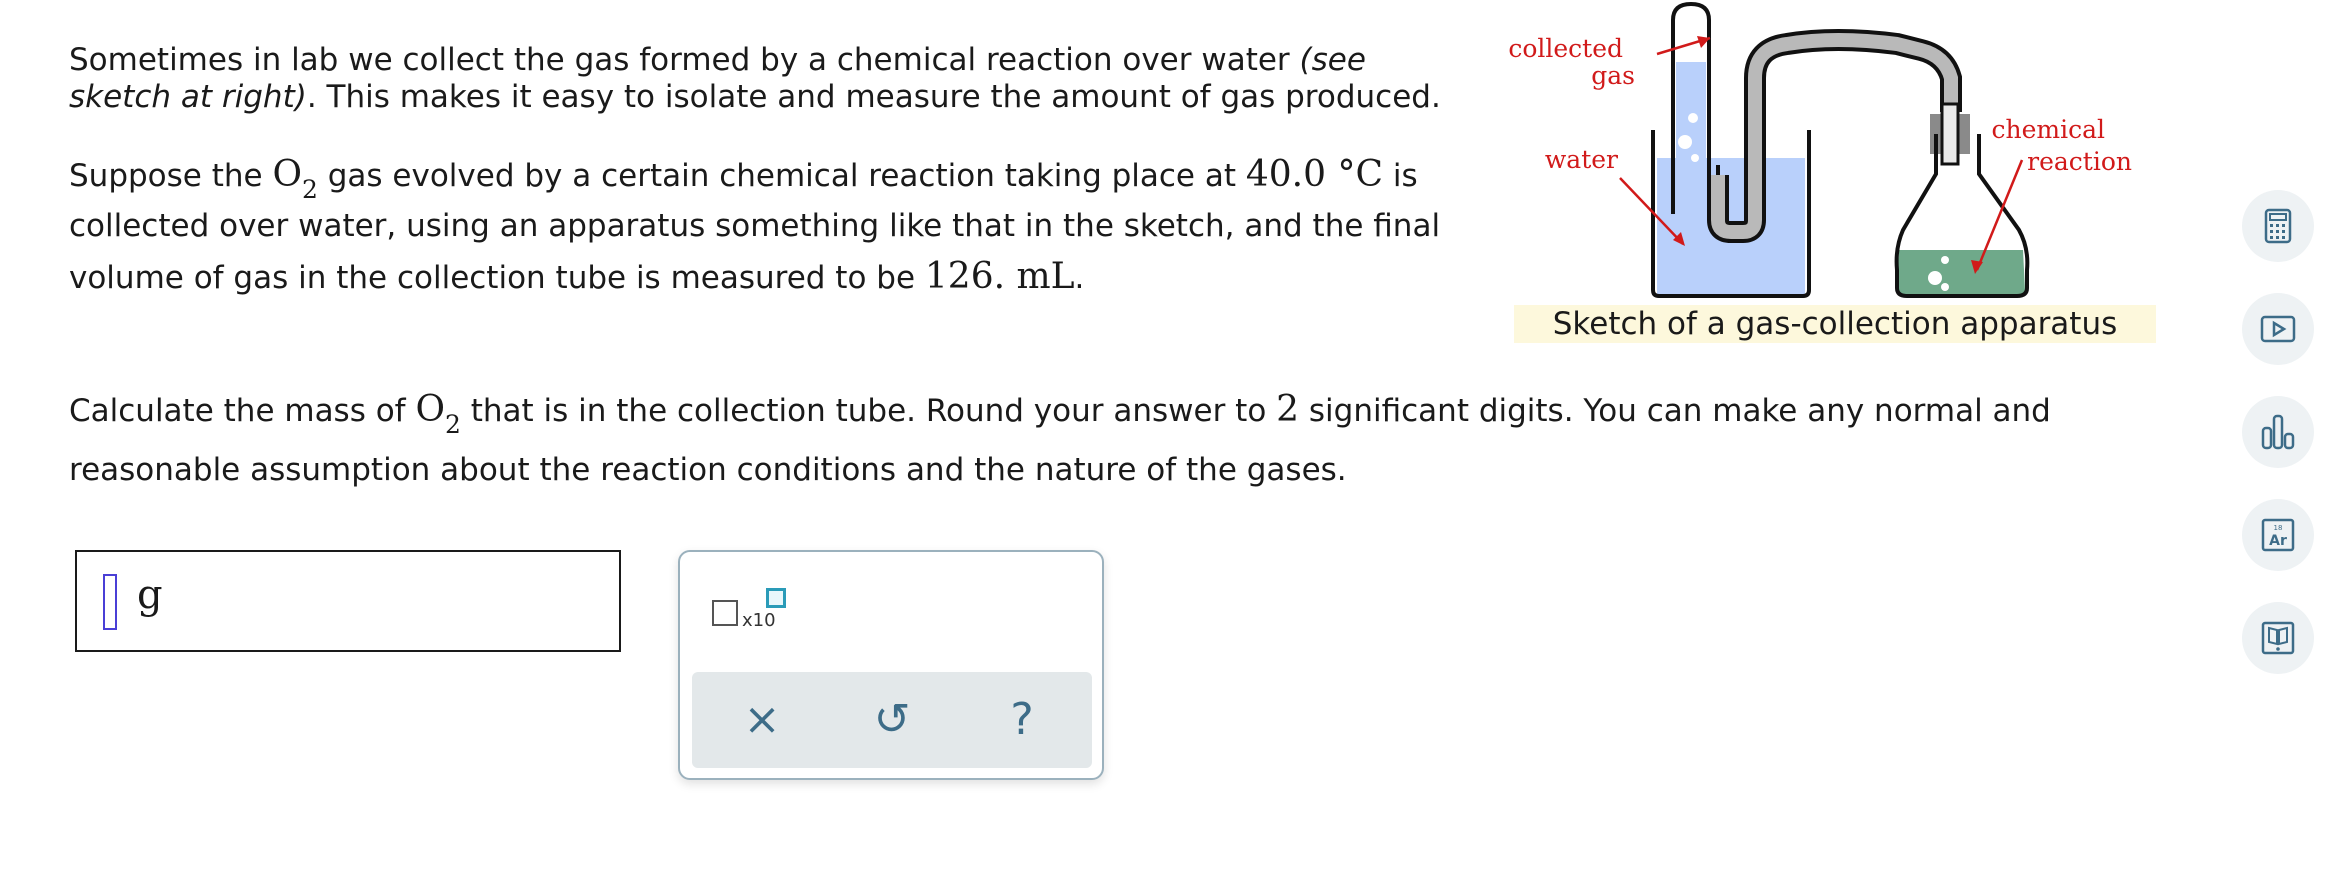 Image resolution: width=2325 pixels, height=873 pixels. I want to click on answer-unit: g, so click(150, 595).